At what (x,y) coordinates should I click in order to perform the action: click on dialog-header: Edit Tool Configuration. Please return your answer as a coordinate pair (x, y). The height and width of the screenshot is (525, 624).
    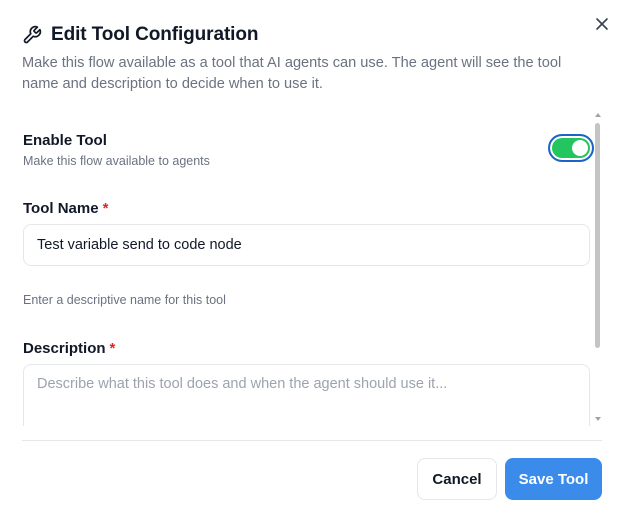
    Looking at the image, I should click on (140, 35).